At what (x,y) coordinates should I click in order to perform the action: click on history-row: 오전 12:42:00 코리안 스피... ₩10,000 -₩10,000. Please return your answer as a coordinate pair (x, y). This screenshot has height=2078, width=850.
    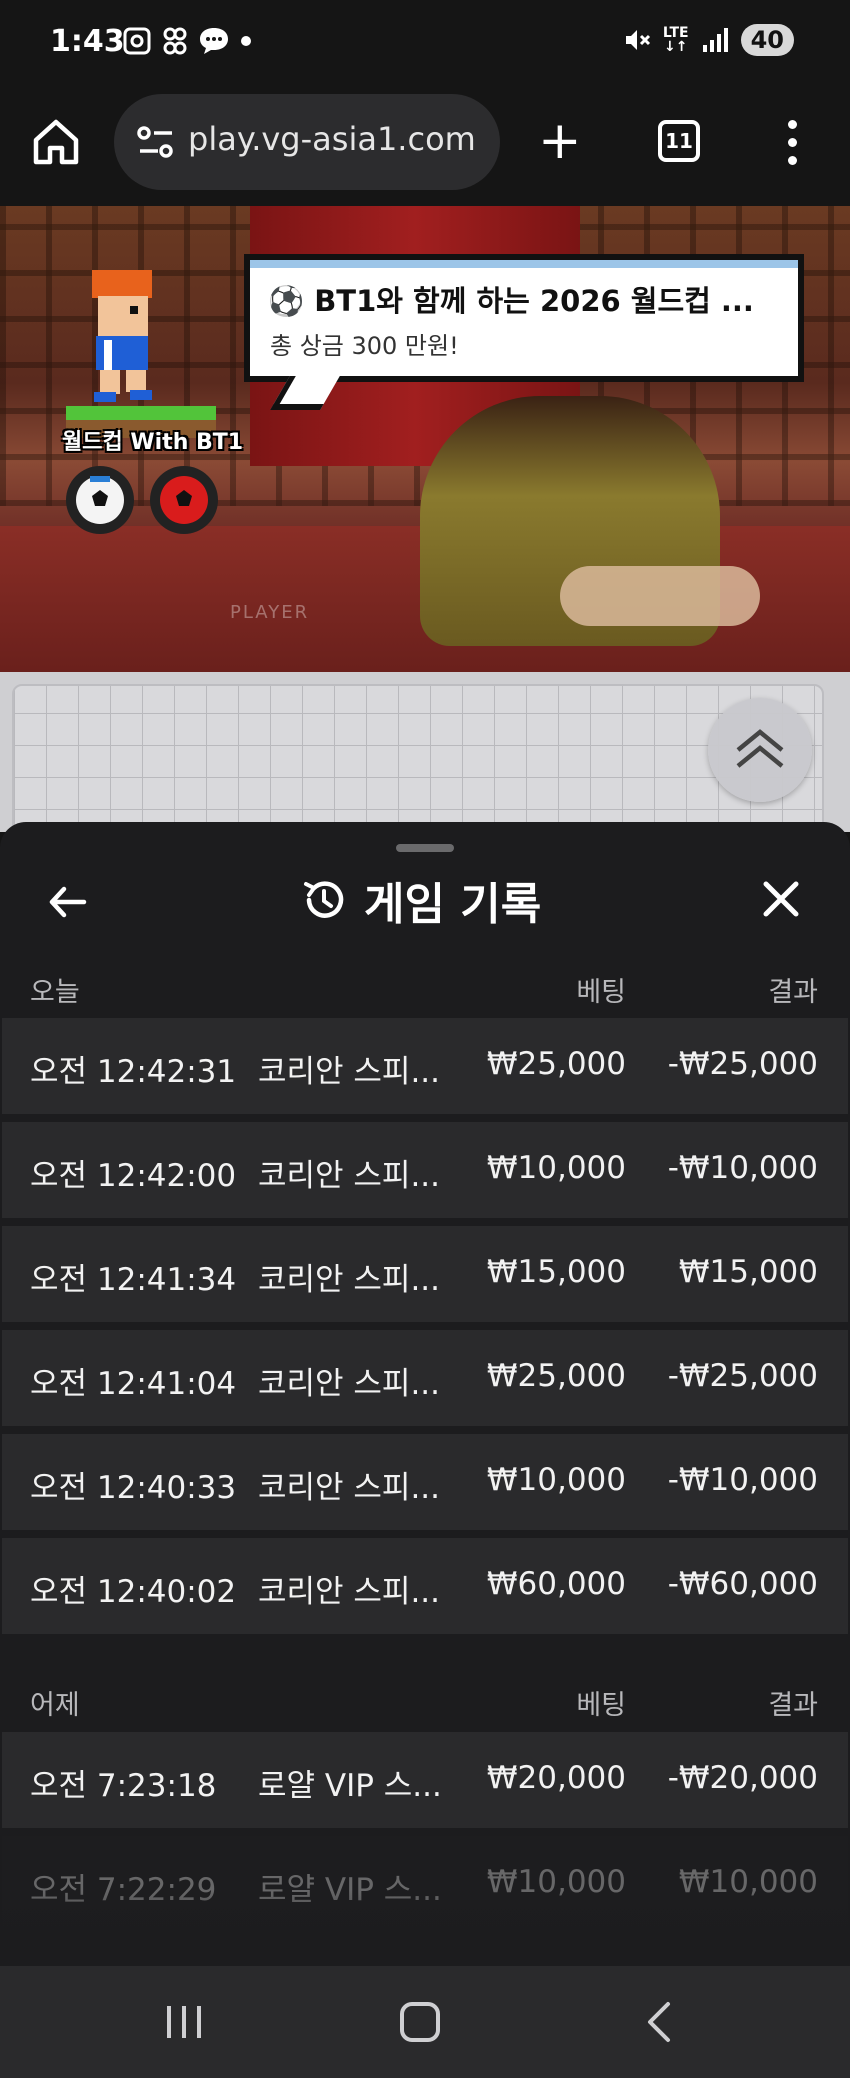
    Looking at the image, I should click on (425, 1170).